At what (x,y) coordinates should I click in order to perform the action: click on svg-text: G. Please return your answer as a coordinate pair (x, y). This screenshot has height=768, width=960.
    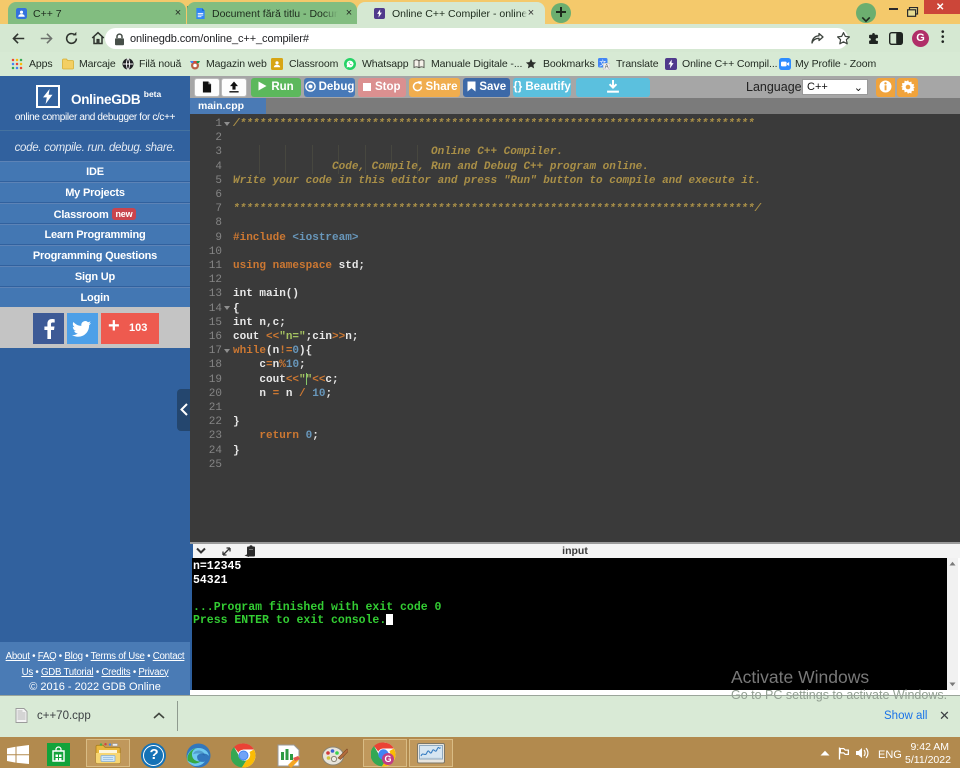
    Looking at the image, I should click on (387, 759).